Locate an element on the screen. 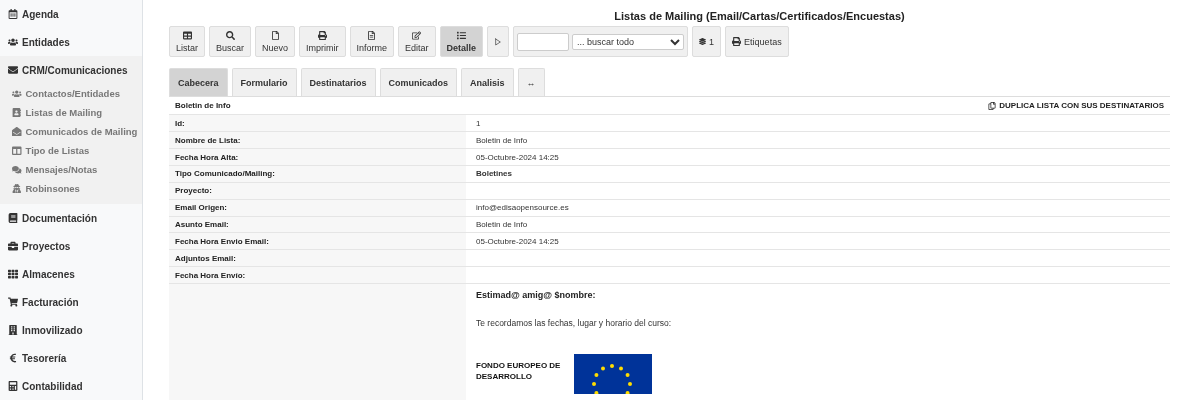 This screenshot has width=1200, height=400. sidebar-item: Facturación is located at coordinates (71, 302).